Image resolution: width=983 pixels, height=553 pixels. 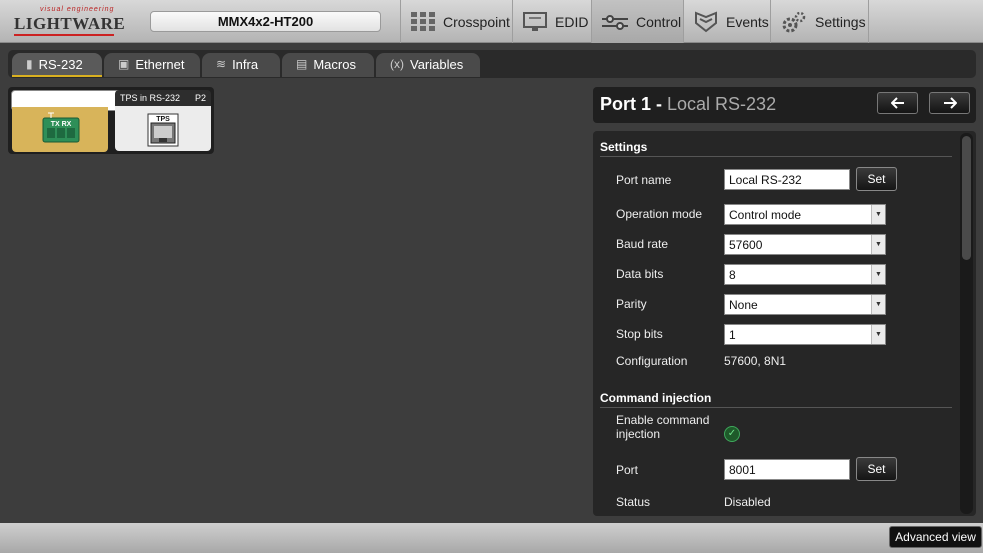 I want to click on status-value: Disabled, so click(x=747, y=502).